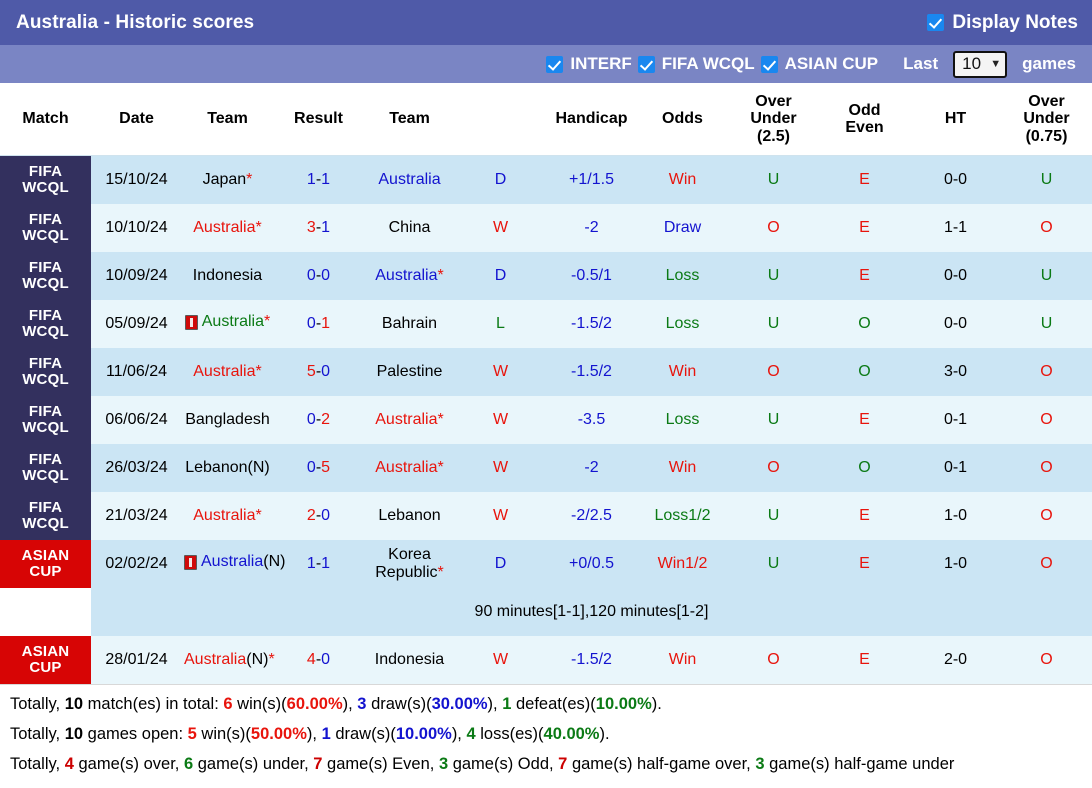  Describe the element at coordinates (409, 324) in the screenshot. I see `away-team-link: Bahrain` at that location.